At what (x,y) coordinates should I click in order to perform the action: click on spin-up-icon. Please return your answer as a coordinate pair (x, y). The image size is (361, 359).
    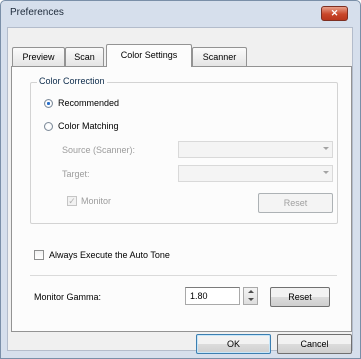
    Looking at the image, I should click on (251, 291).